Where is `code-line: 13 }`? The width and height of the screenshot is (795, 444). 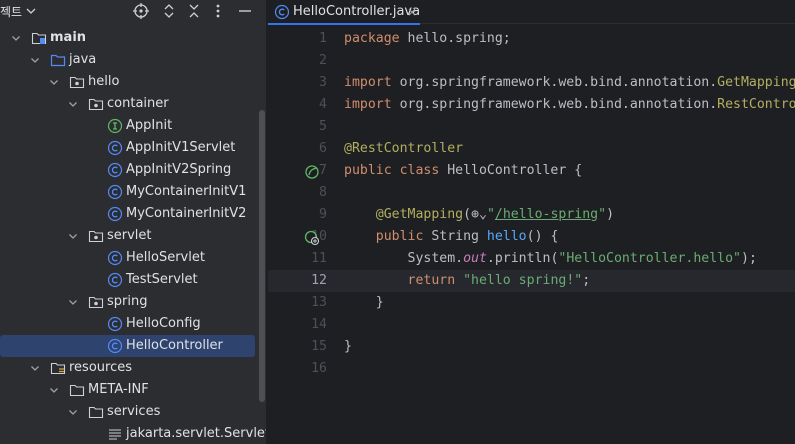 code-line: 13 } is located at coordinates (531, 303).